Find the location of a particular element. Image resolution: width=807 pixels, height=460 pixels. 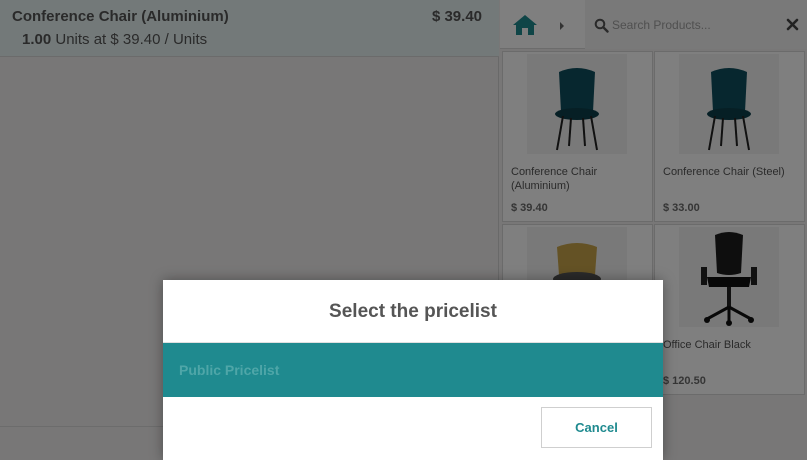

cancel-button: Cancel is located at coordinates (596, 427).